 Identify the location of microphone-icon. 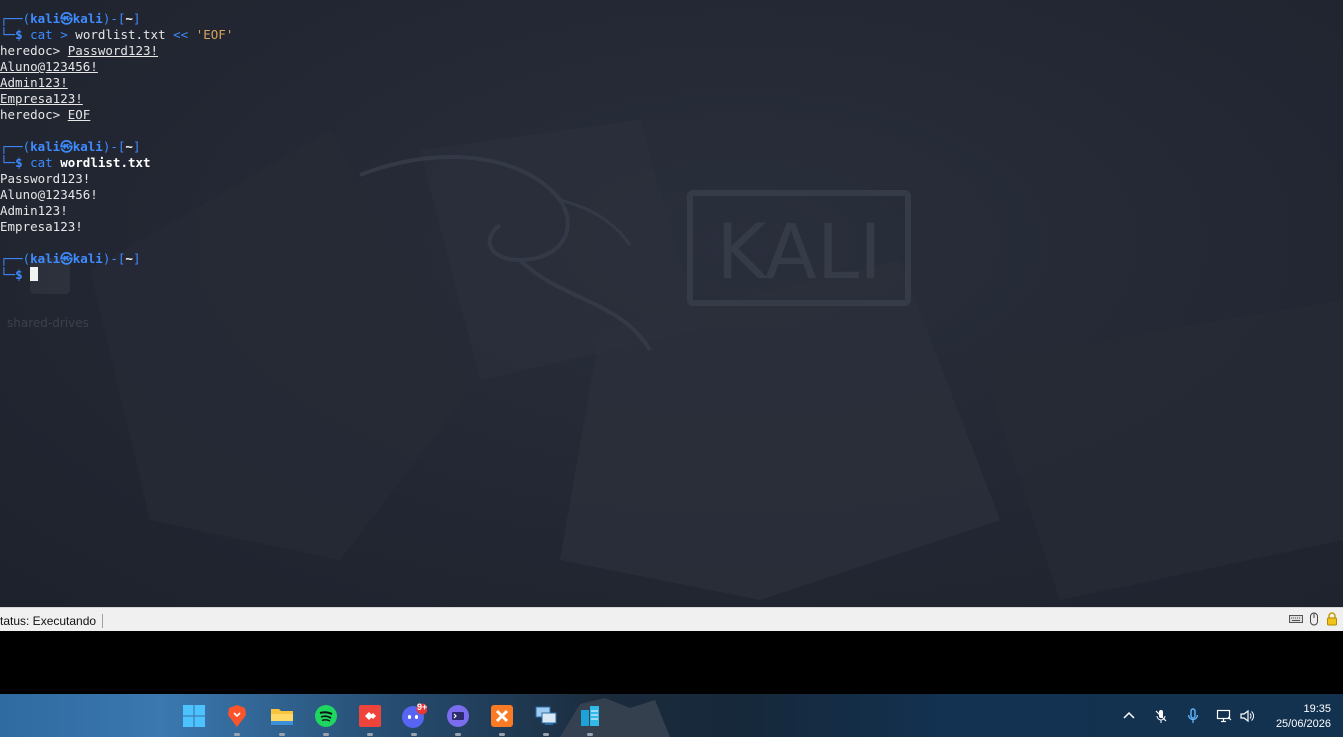
(1193, 716).